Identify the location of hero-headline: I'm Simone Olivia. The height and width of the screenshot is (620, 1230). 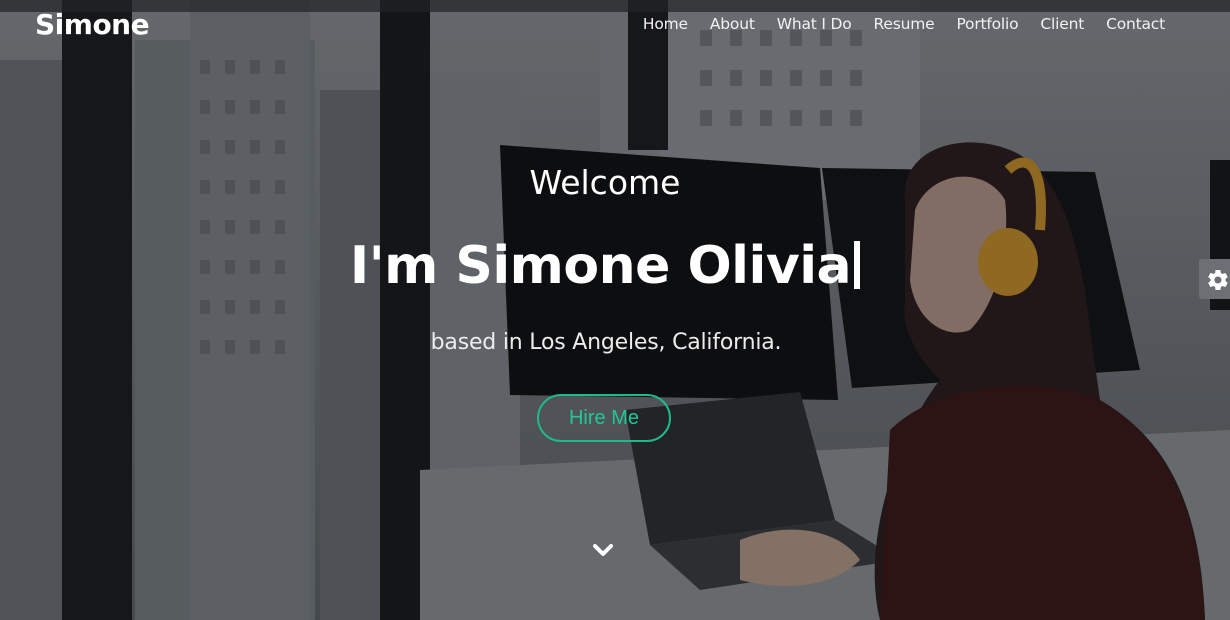
(605, 266).